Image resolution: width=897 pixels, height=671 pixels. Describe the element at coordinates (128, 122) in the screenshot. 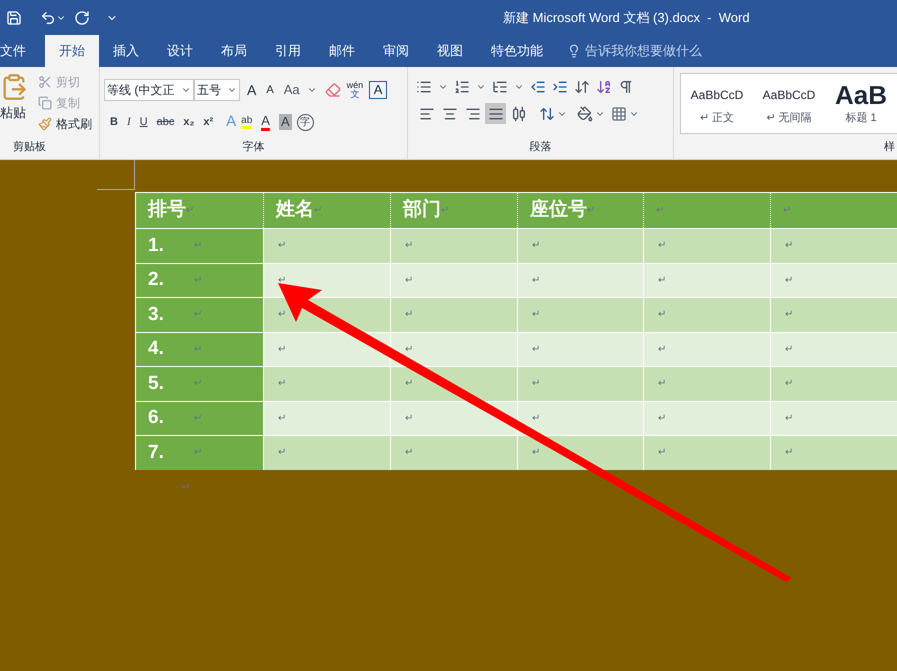

I see `format-button: I` at that location.